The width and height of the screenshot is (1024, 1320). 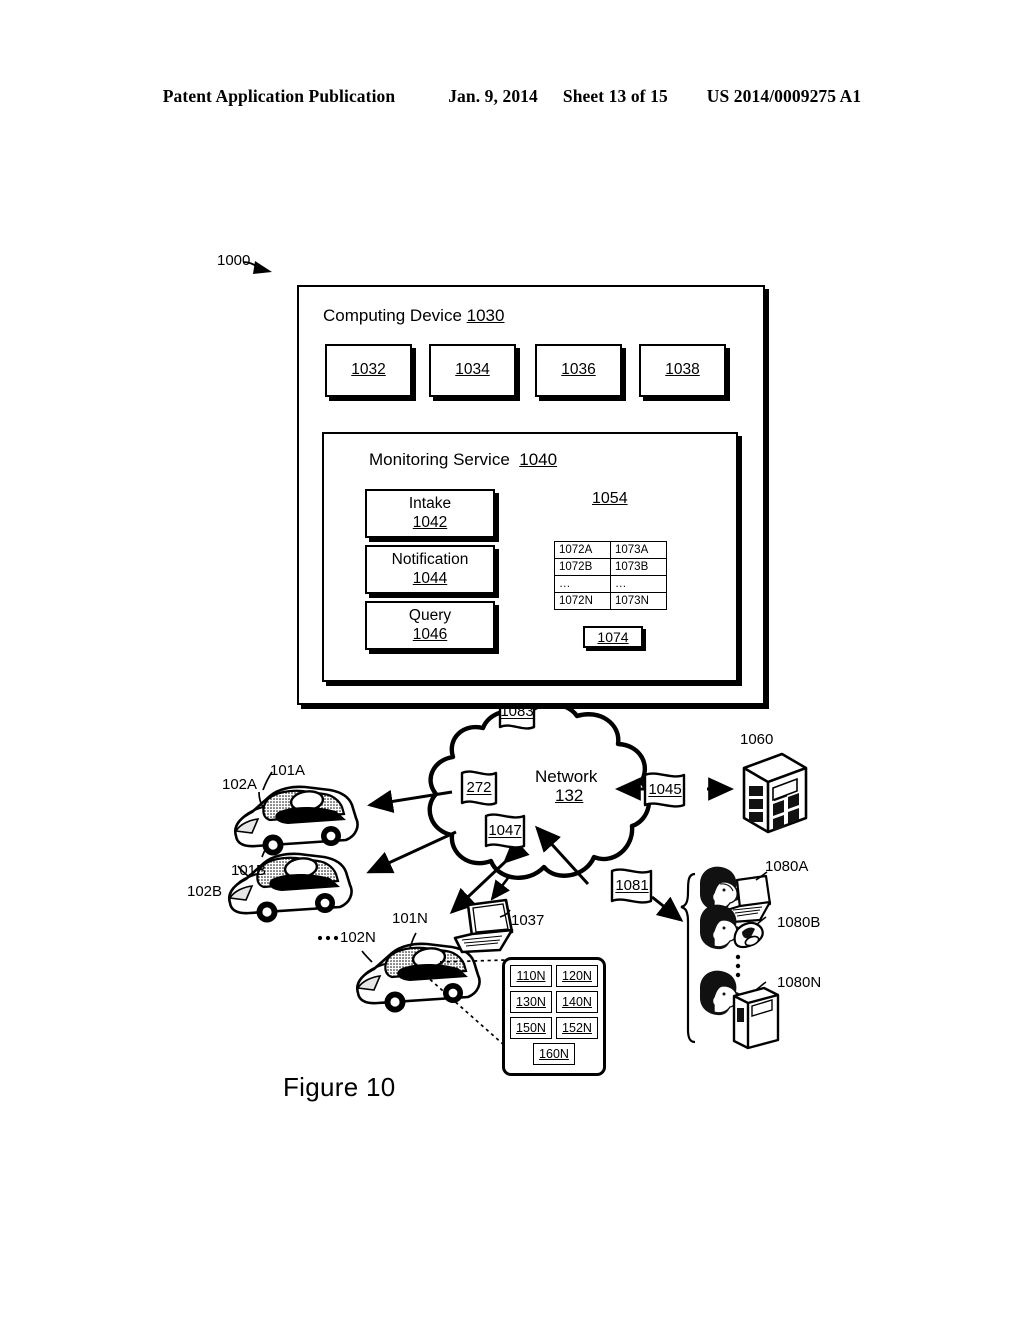 I want to click on user-ref-1080A: 1080A, so click(x=787, y=866).